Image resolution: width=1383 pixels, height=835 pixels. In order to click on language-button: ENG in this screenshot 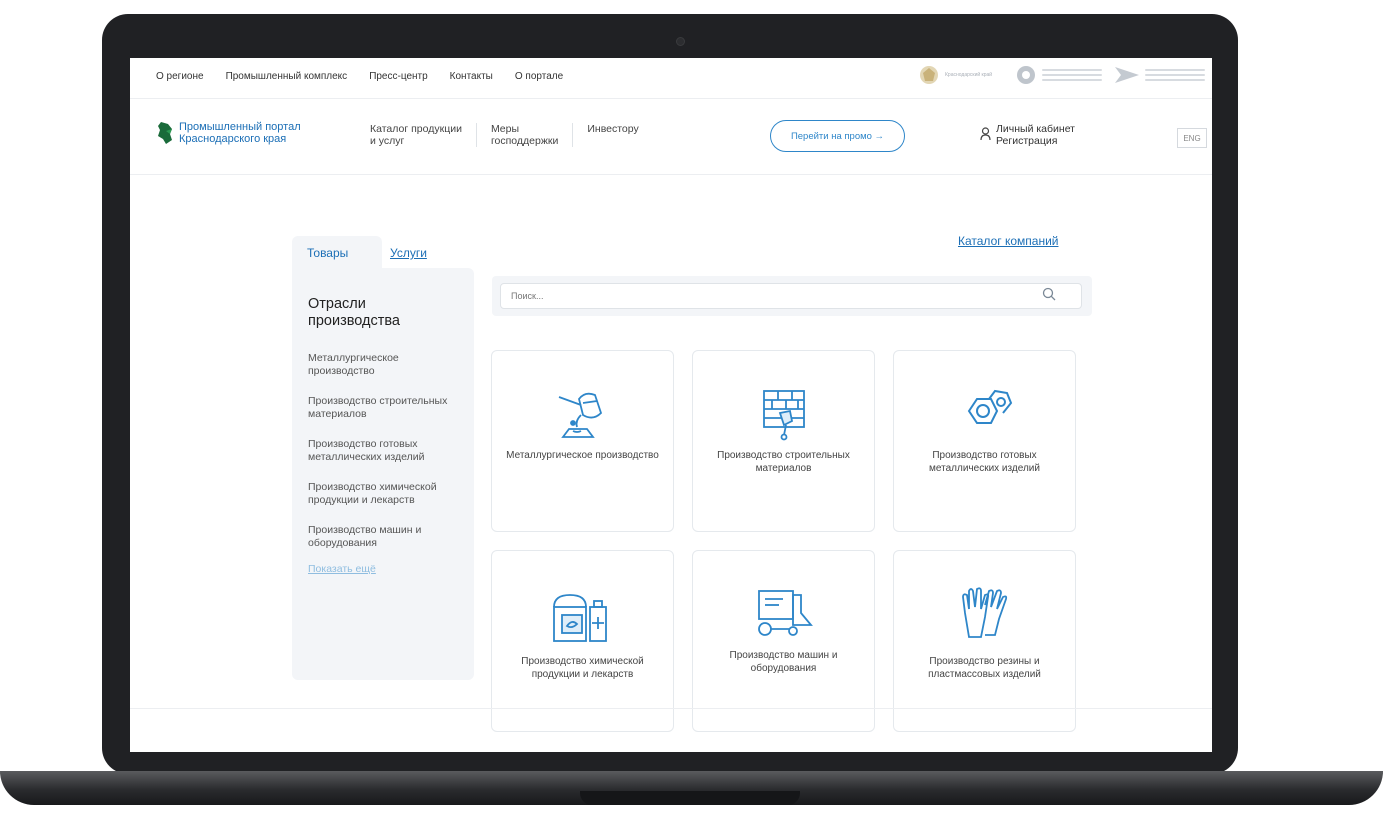, I will do `click(1192, 138)`.